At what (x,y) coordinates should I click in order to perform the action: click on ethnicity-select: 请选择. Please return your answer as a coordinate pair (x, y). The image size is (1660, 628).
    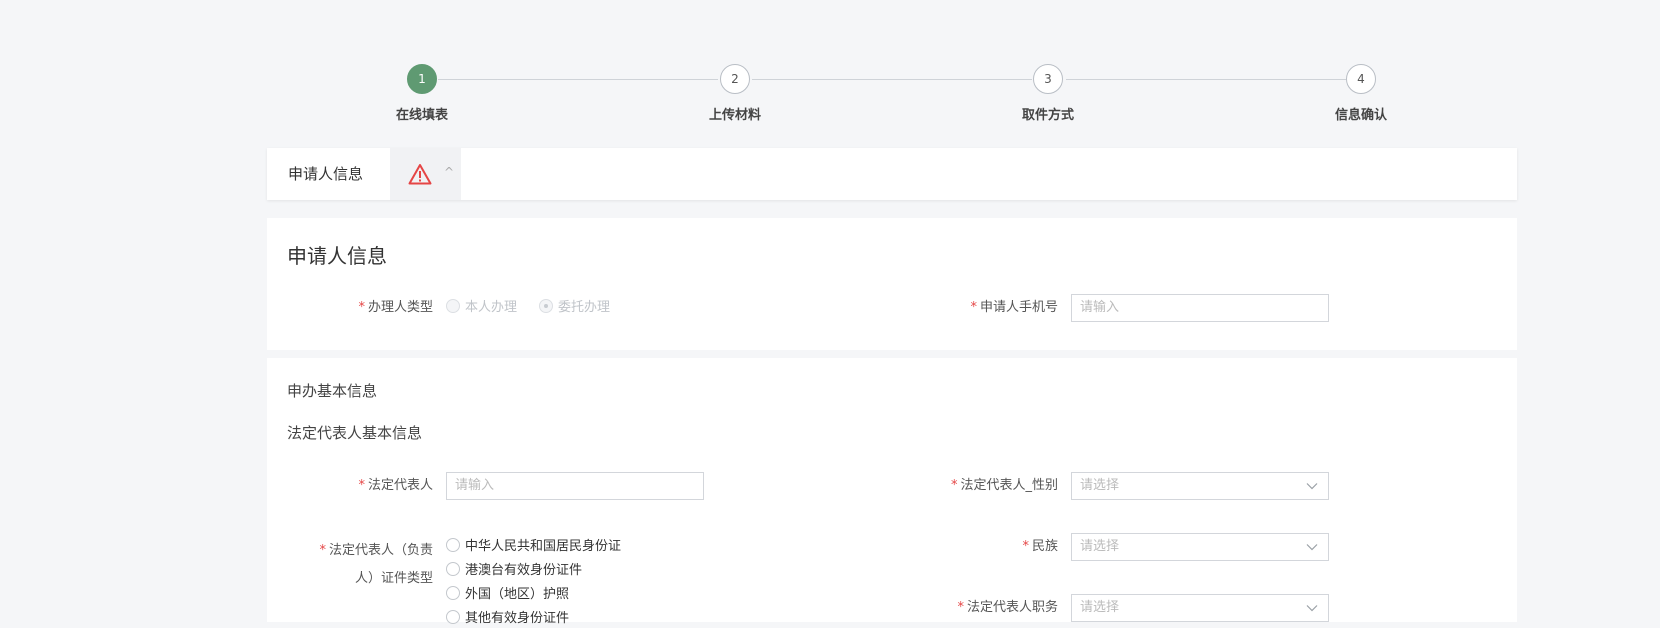
    Looking at the image, I should click on (1200, 547).